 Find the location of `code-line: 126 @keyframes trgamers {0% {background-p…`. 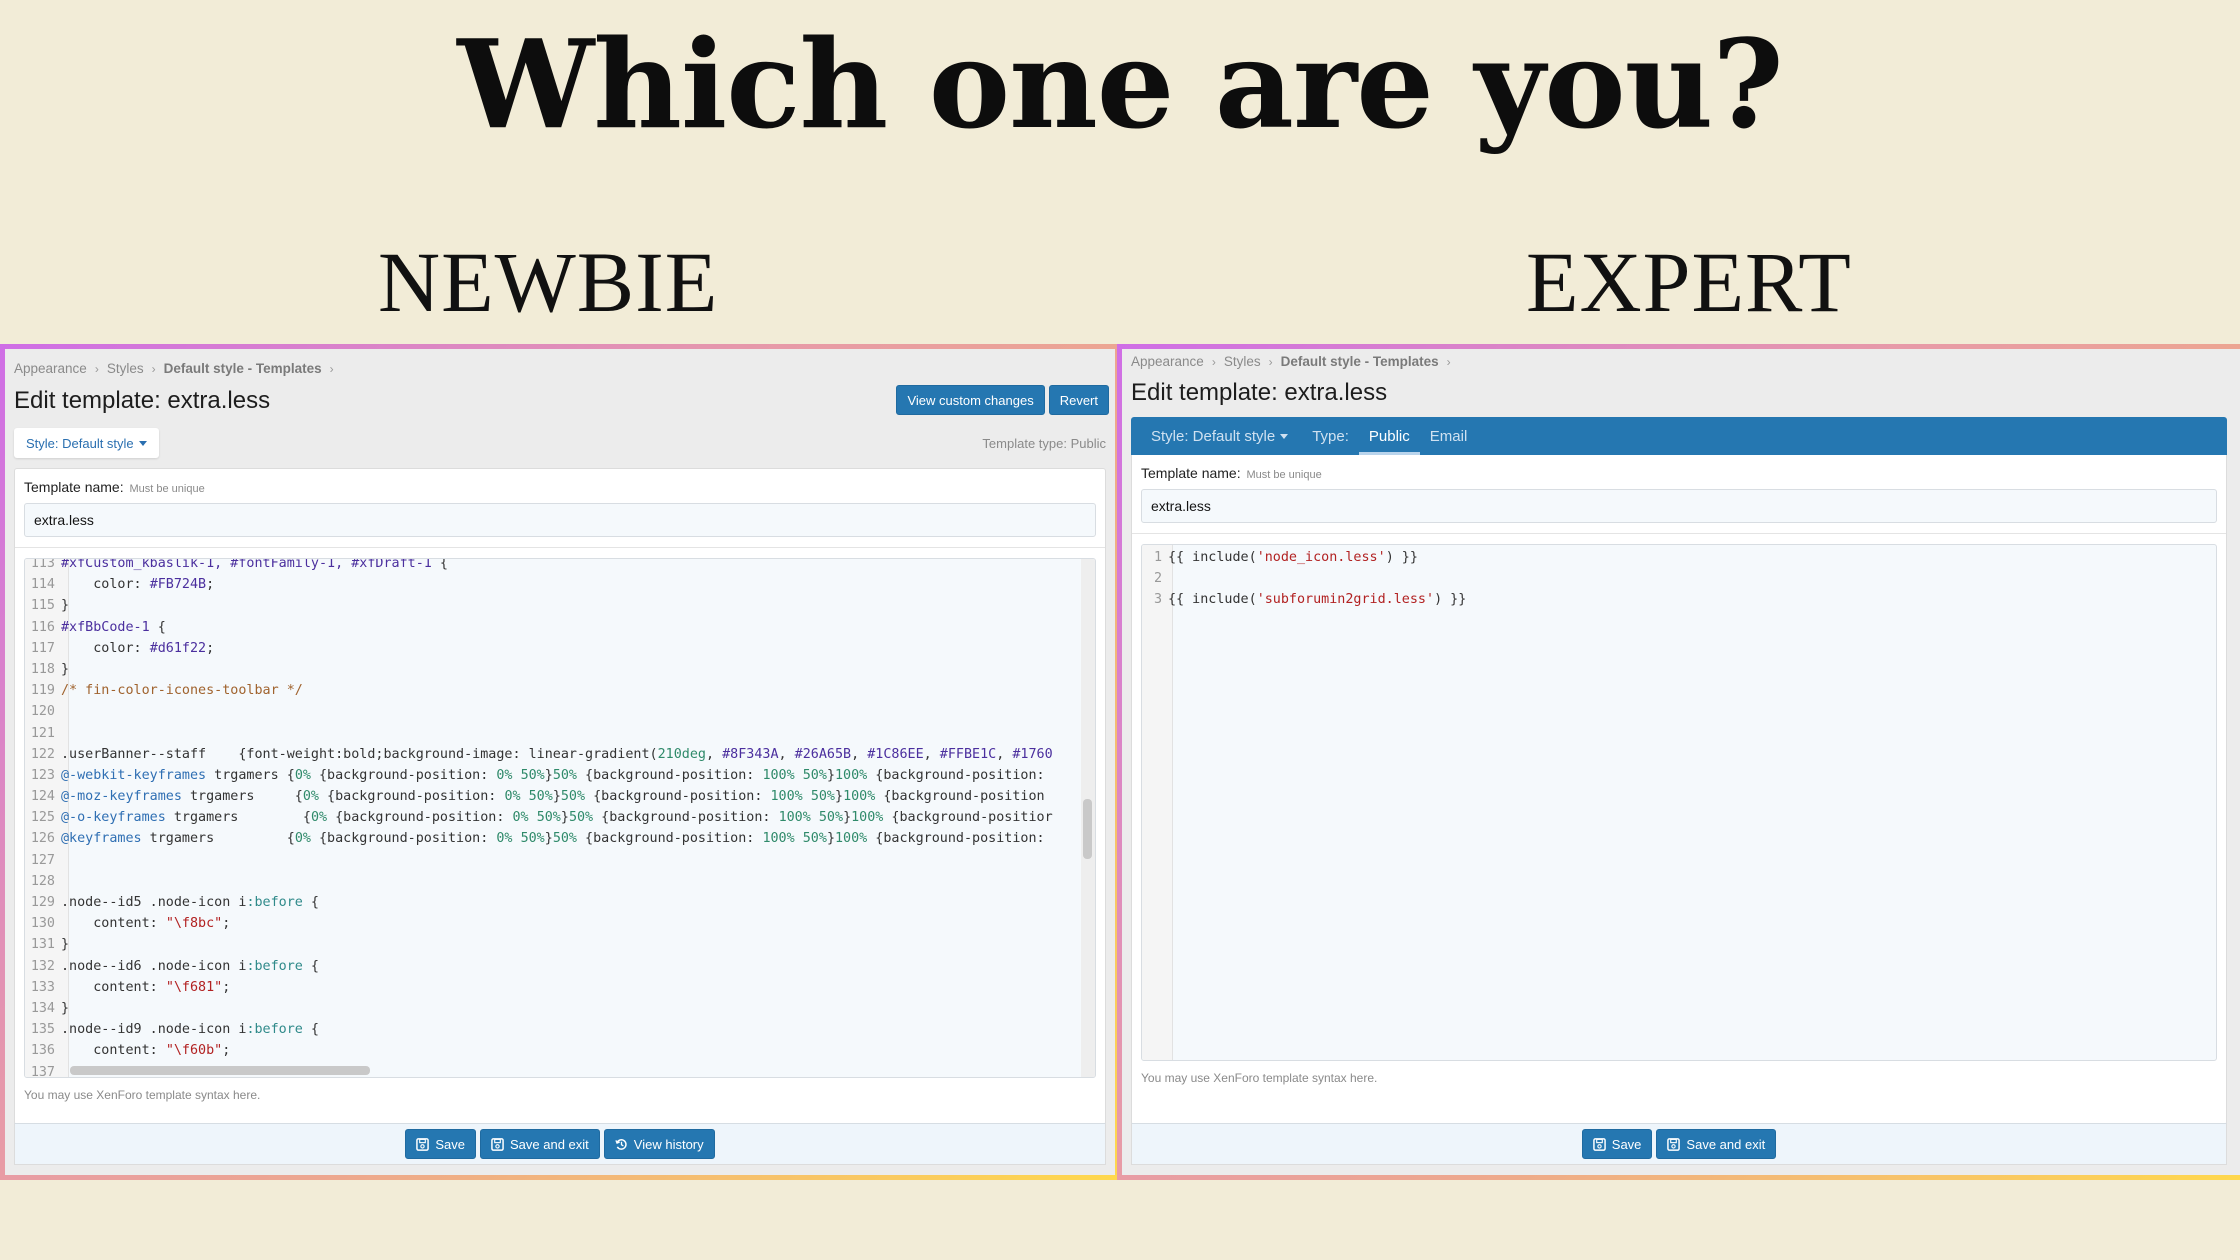

code-line: 126 @keyframes trgamers {0% {background-p… is located at coordinates (560, 838).